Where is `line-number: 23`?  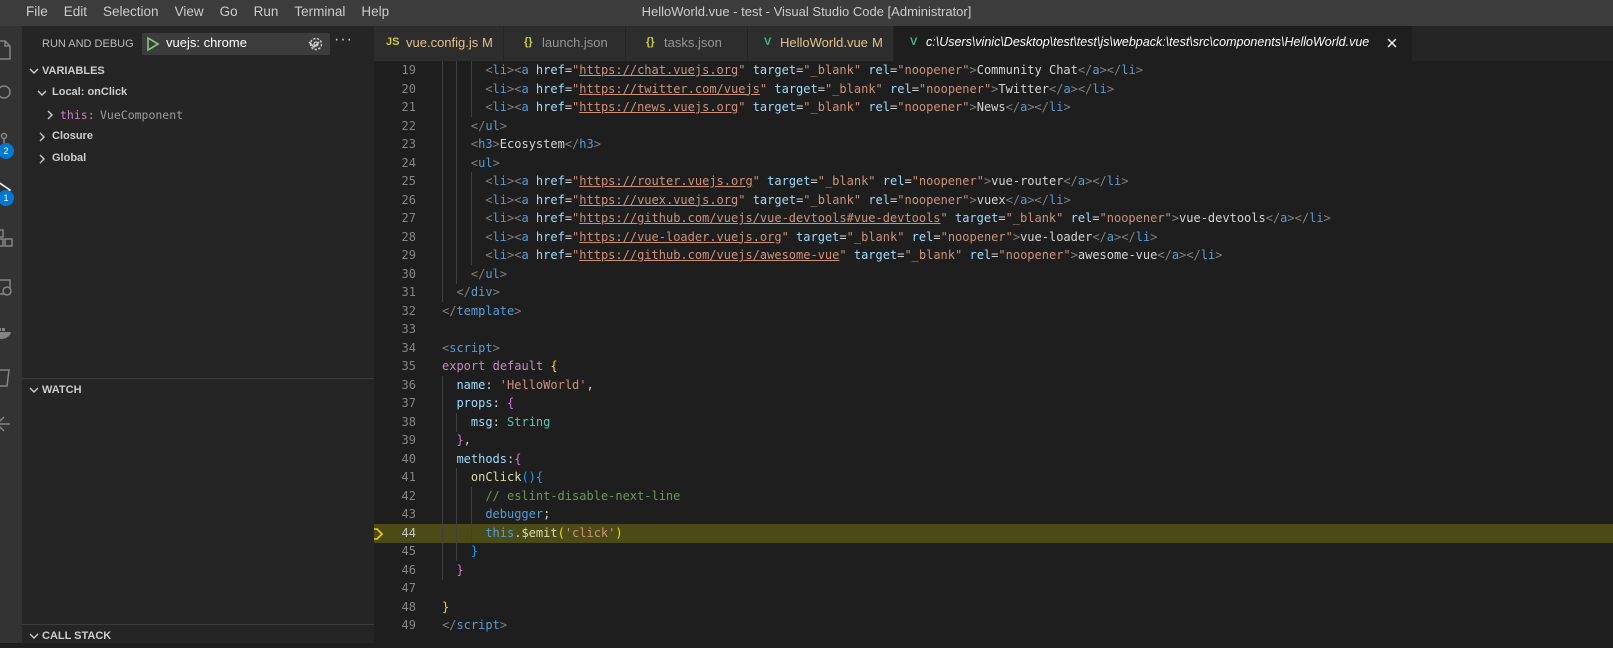 line-number: 23 is located at coordinates (395, 144).